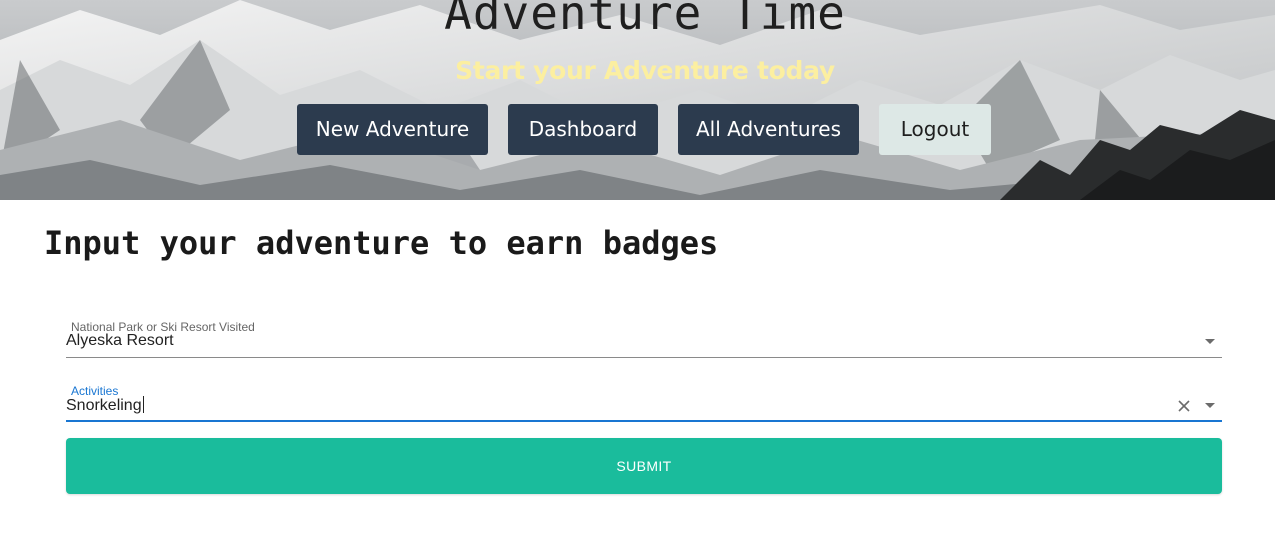  I want to click on activities-autocomplete: Activities Snorkeling, so click(644, 400).